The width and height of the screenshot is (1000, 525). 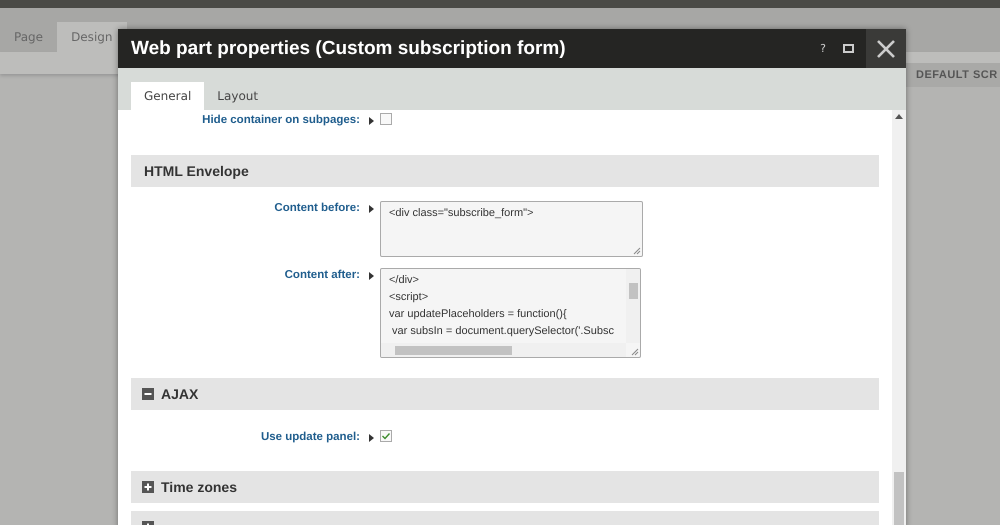 I want to click on field-label: Content before:, so click(x=316, y=208).